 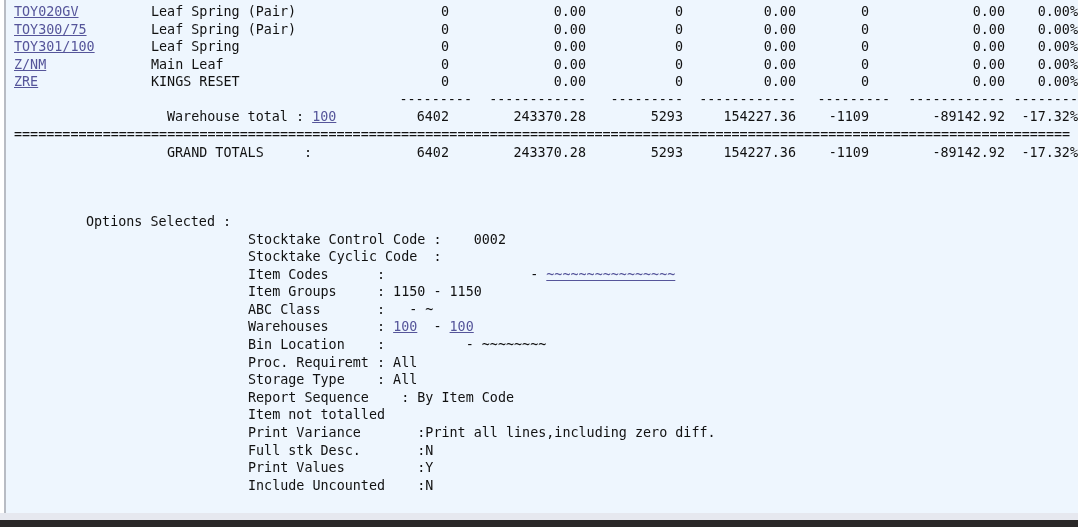 What do you see at coordinates (333, 362) in the screenshot?
I see `option-text: Proc. Requiremt : All` at bounding box center [333, 362].